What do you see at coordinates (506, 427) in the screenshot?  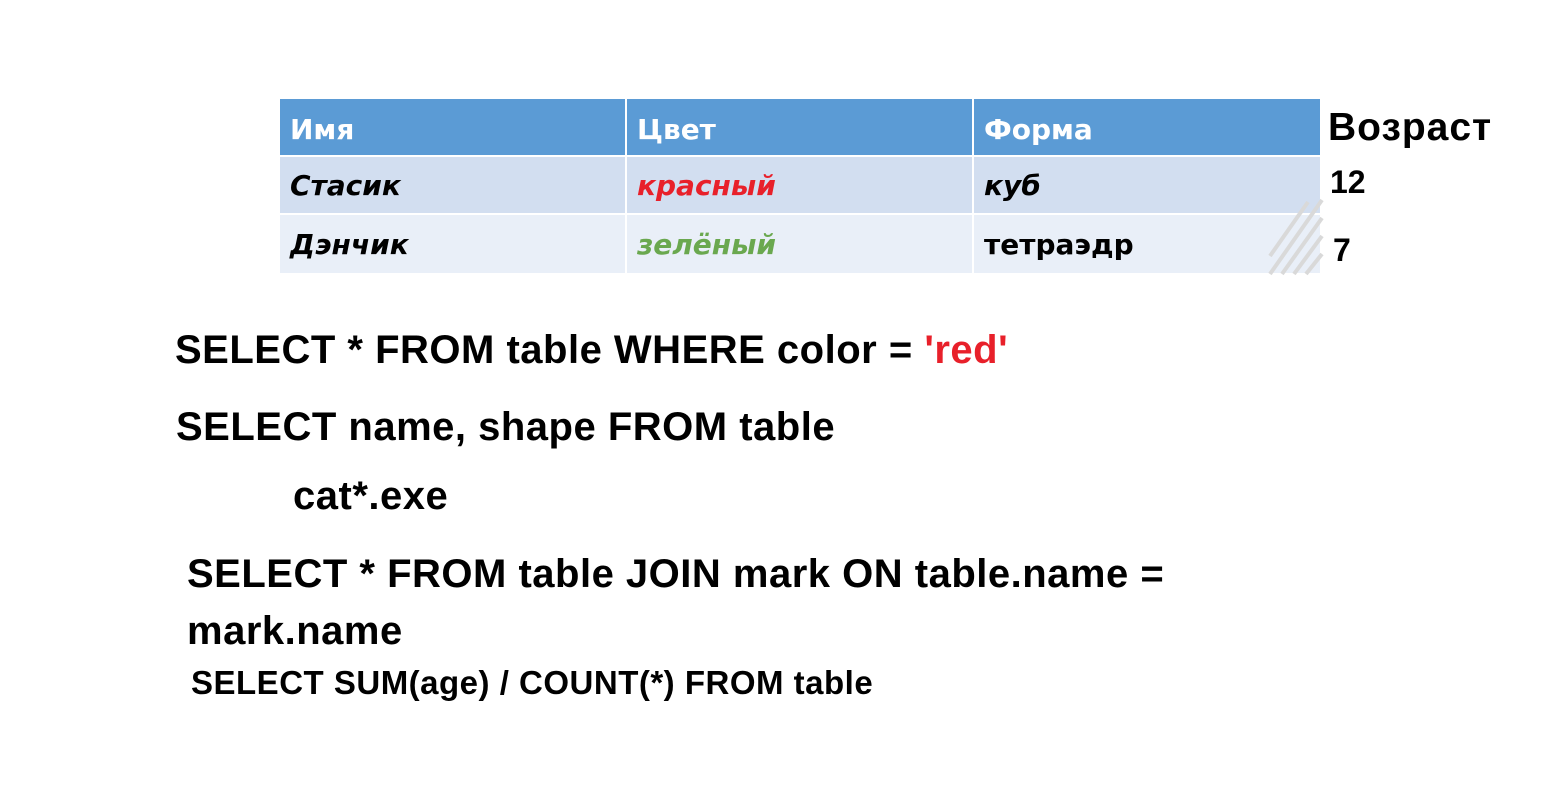 I see `query-select-columns: SELECT name, shape FROM table` at bounding box center [506, 427].